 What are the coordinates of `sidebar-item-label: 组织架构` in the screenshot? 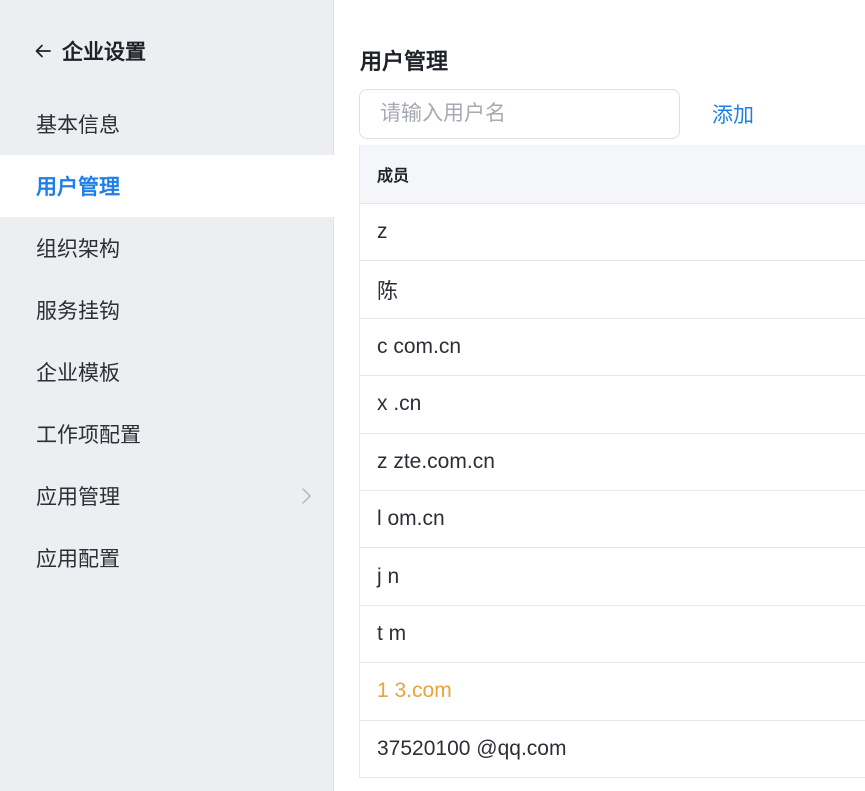 It's located at (78, 249).